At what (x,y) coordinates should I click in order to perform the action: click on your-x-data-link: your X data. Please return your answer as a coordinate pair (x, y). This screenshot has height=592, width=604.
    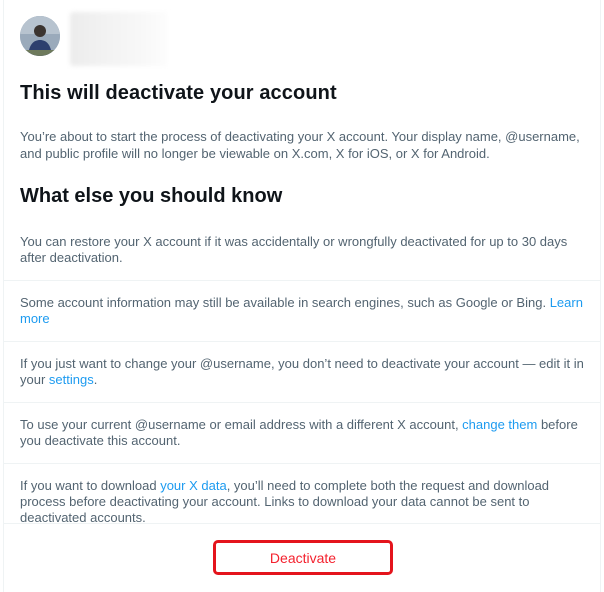
    Looking at the image, I should click on (193, 485).